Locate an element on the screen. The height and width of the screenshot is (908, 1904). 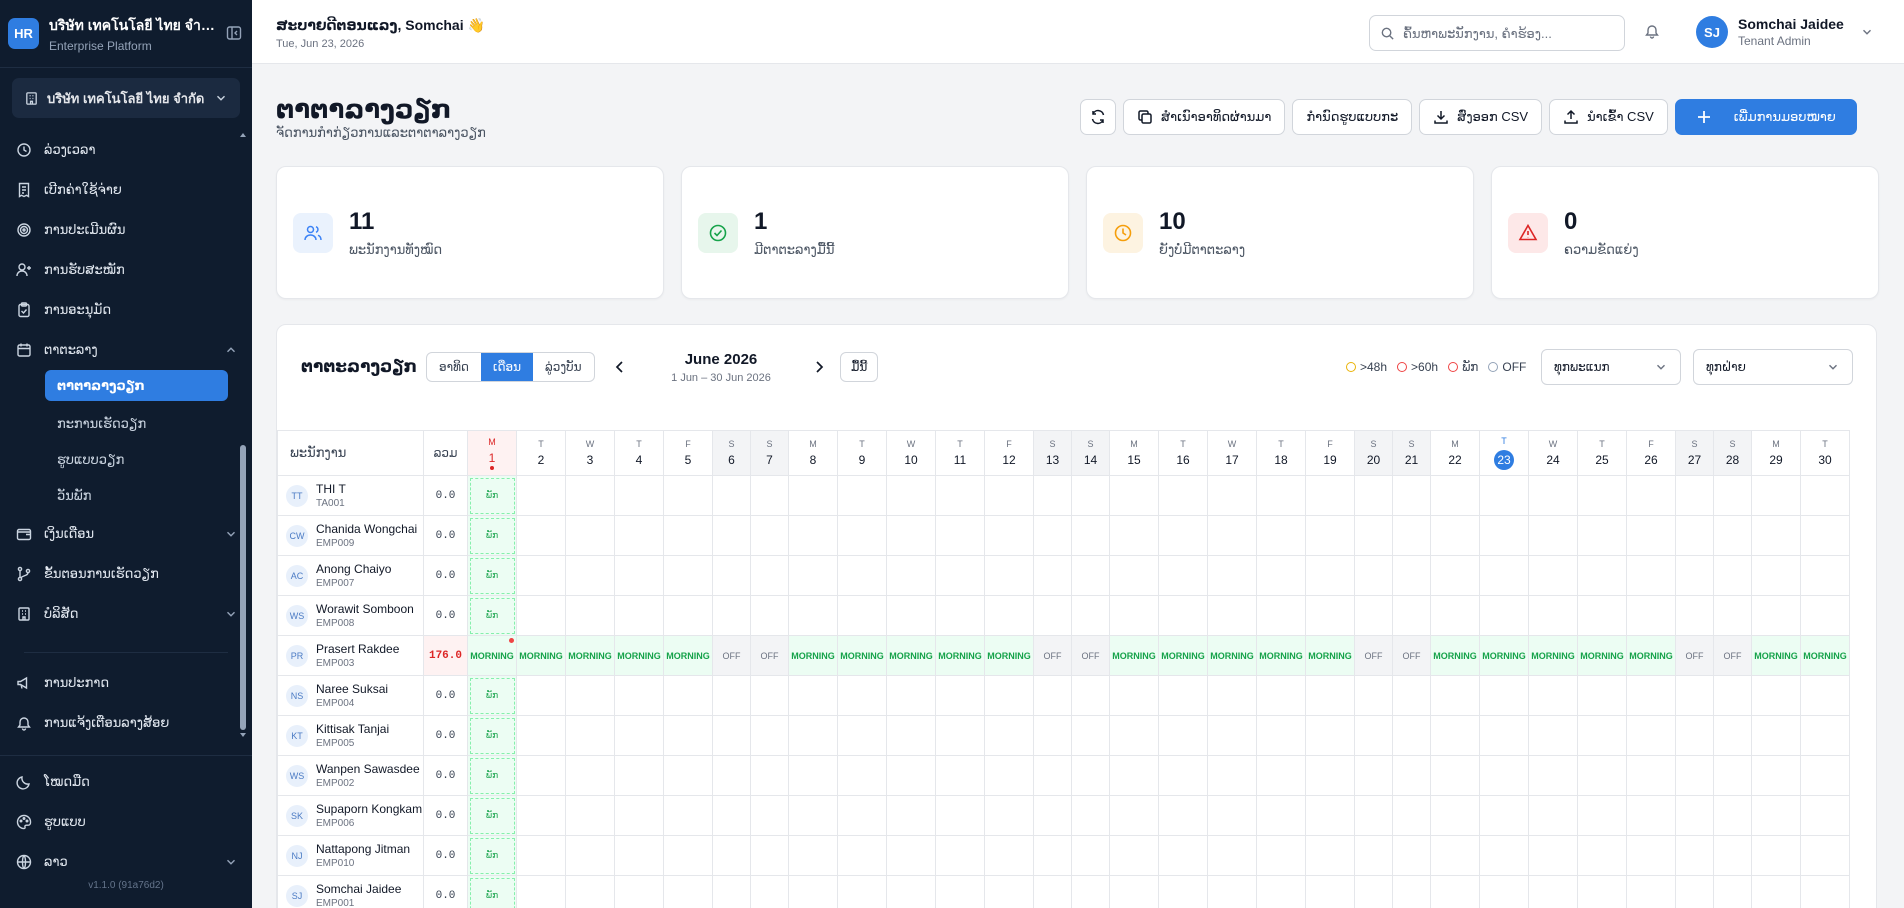
today-button: ມື້ນີ້ is located at coordinates (859, 367).